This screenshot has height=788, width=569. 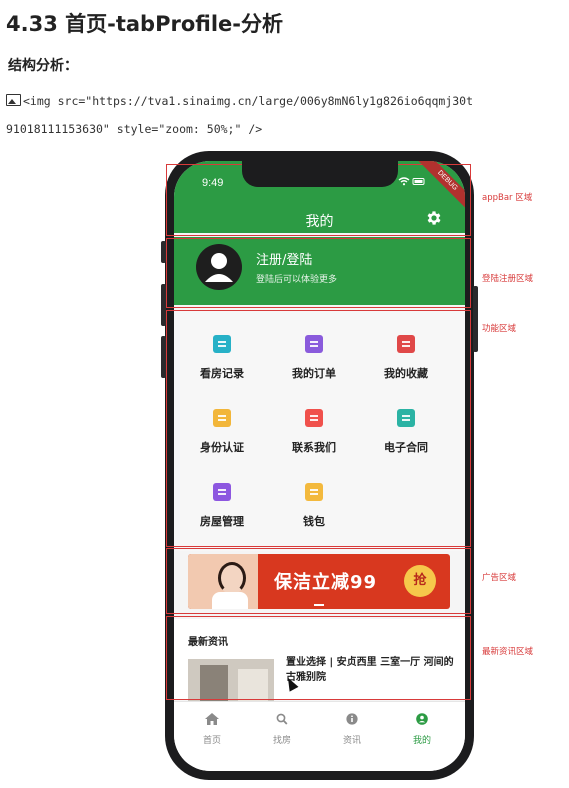 What do you see at coordinates (163, 357) in the screenshot?
I see `phone-volume-down` at bounding box center [163, 357].